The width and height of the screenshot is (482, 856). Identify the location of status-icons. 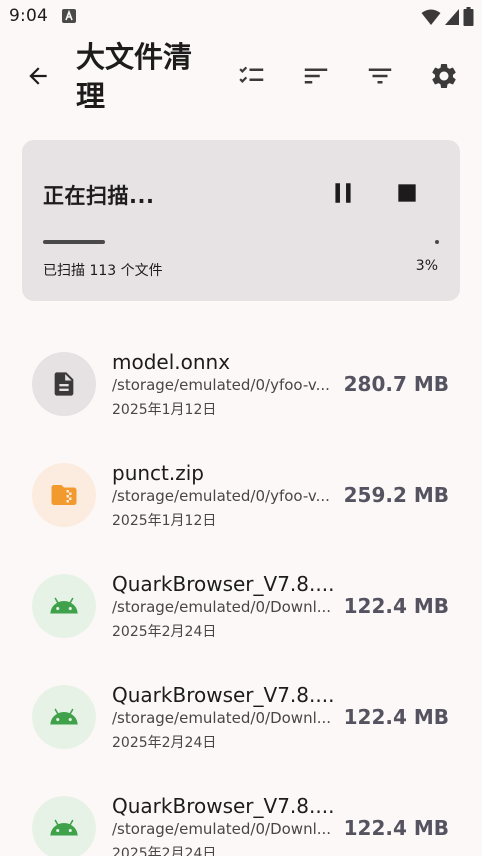
(447, 16).